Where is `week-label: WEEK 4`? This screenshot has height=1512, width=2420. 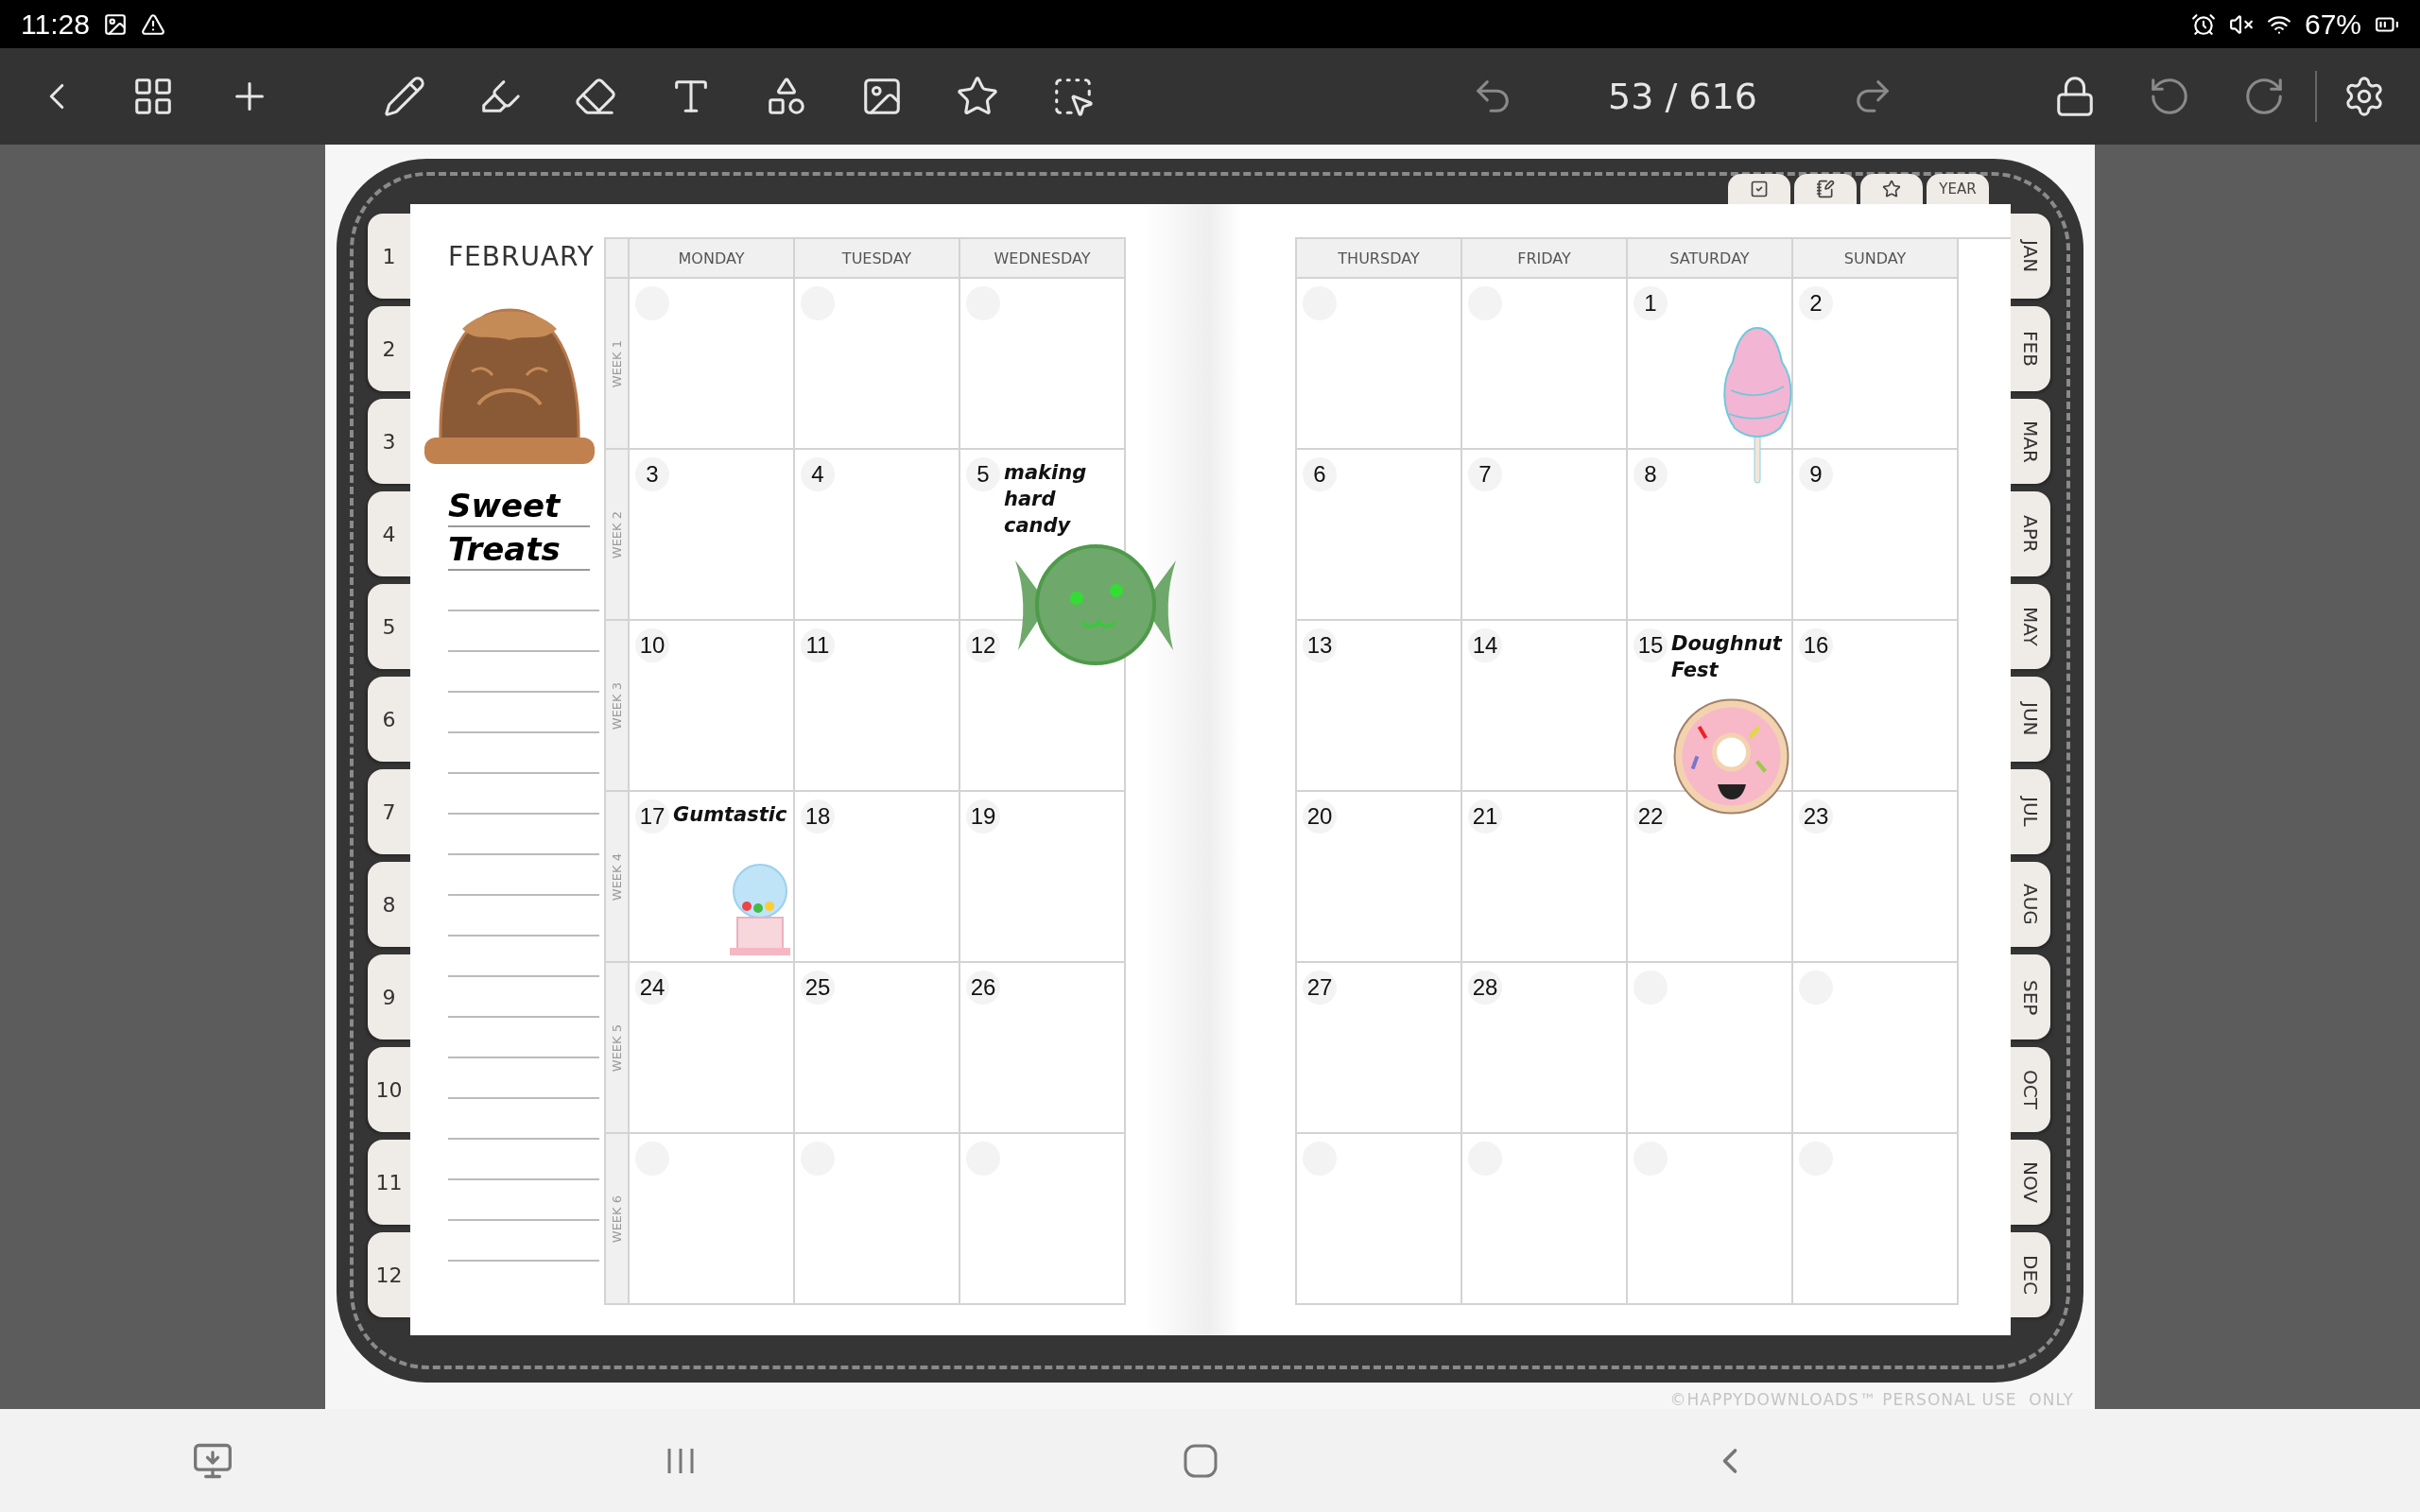 week-label: WEEK 4 is located at coordinates (617, 876).